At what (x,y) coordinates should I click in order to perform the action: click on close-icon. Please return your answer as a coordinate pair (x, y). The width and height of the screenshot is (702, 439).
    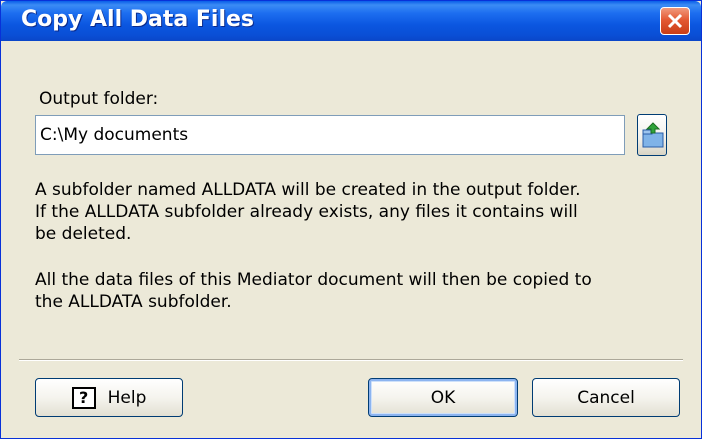
    Looking at the image, I should click on (675, 21).